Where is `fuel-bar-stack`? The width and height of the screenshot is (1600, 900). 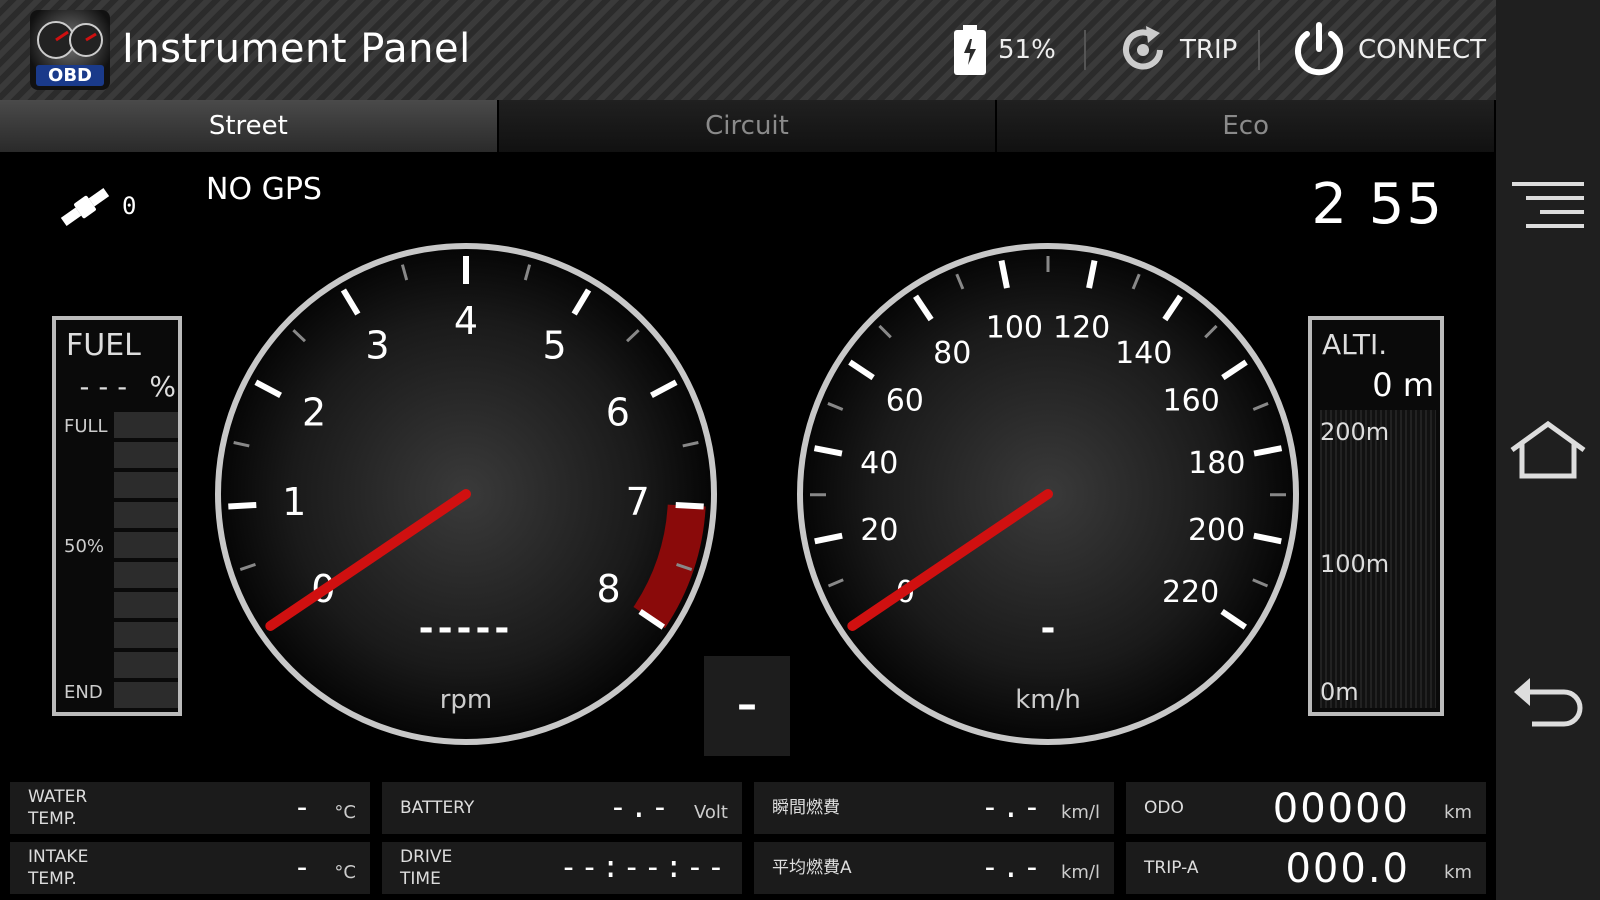 fuel-bar-stack is located at coordinates (146, 560).